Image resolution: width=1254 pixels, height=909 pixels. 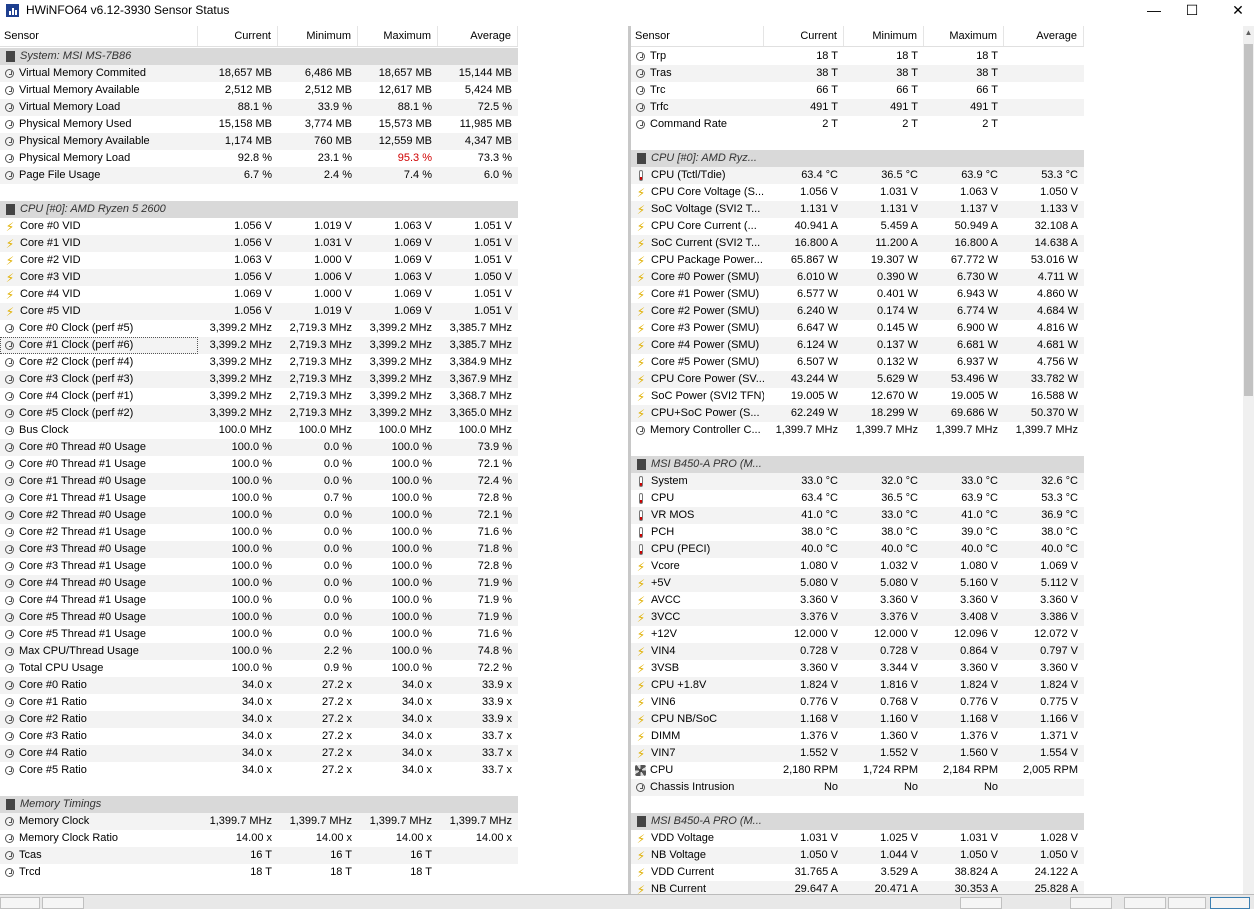 What do you see at coordinates (259, 872) in the screenshot?
I see `sensor-row: Trcd 18 T 18 T 18 T` at bounding box center [259, 872].